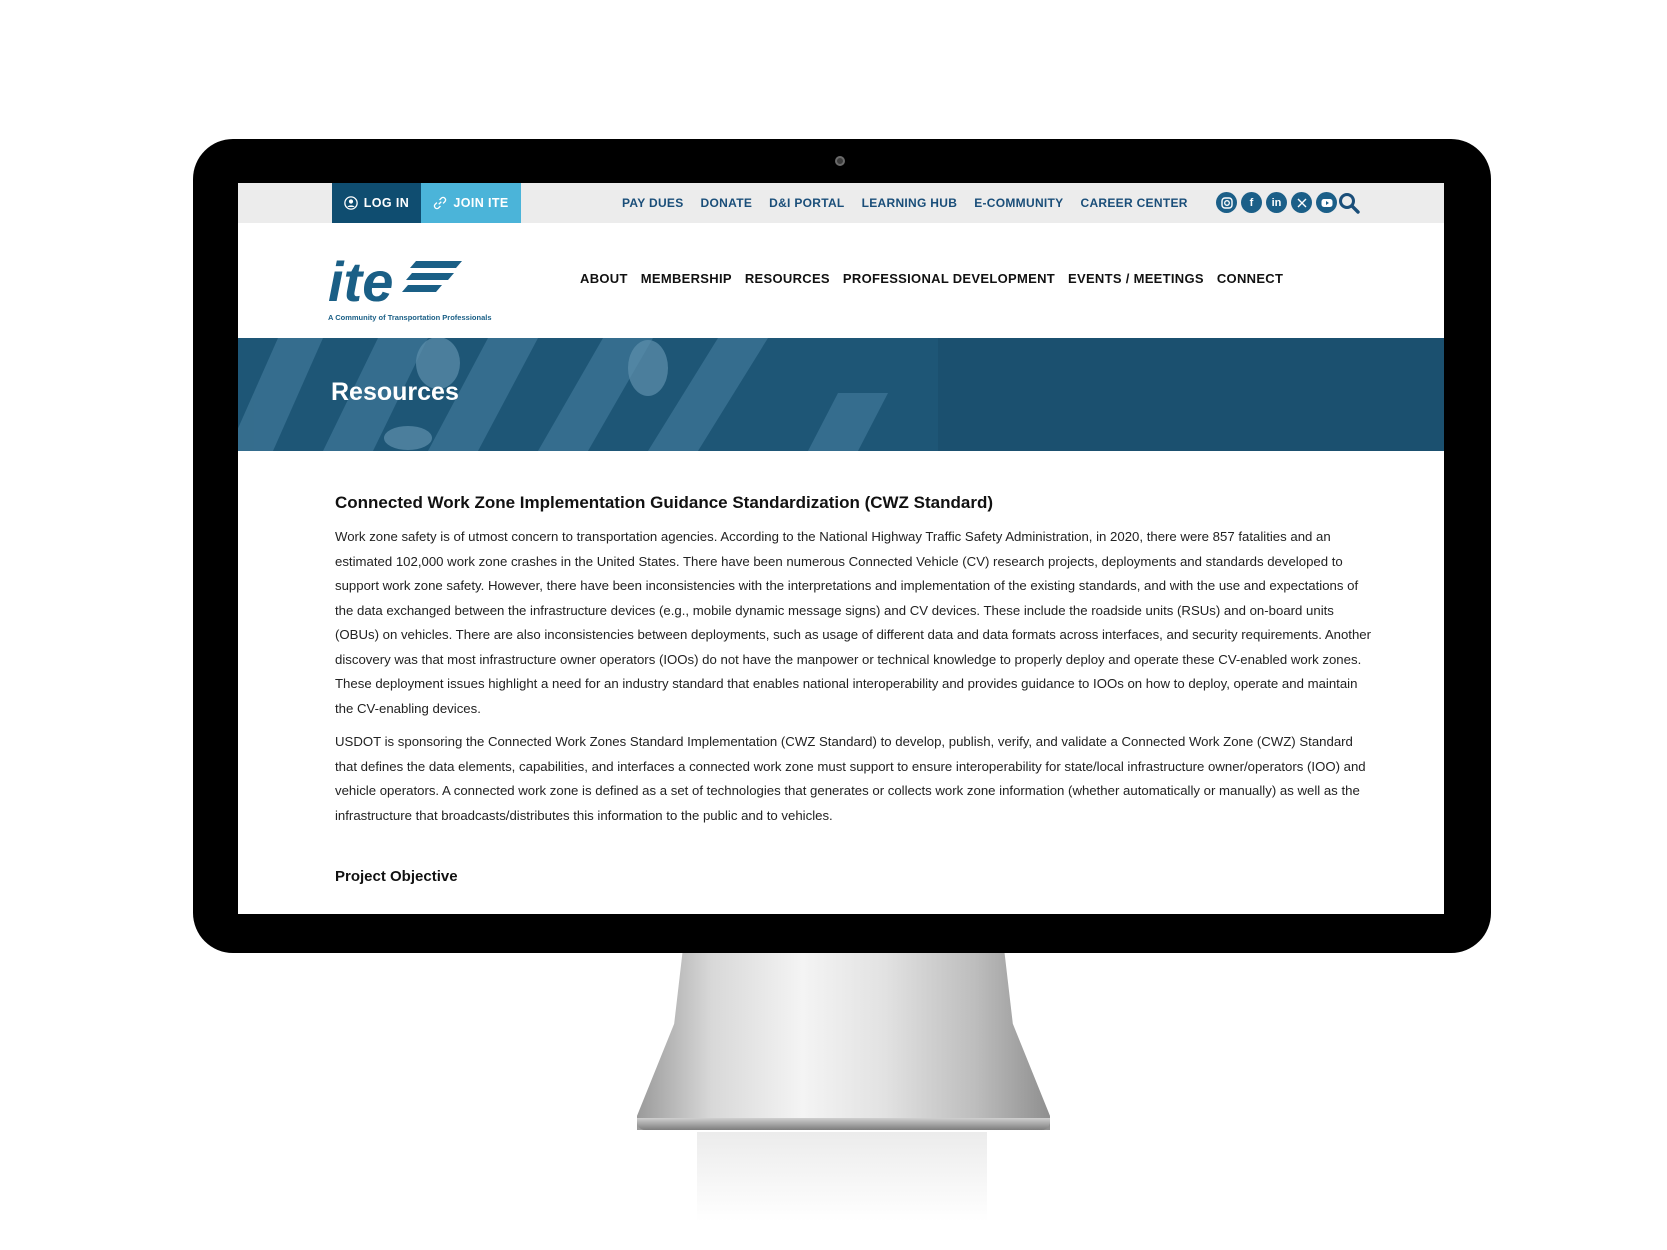 Image resolution: width=1667 pixels, height=1250 pixels. What do you see at coordinates (843, 1041) in the screenshot?
I see `monitor-stand` at bounding box center [843, 1041].